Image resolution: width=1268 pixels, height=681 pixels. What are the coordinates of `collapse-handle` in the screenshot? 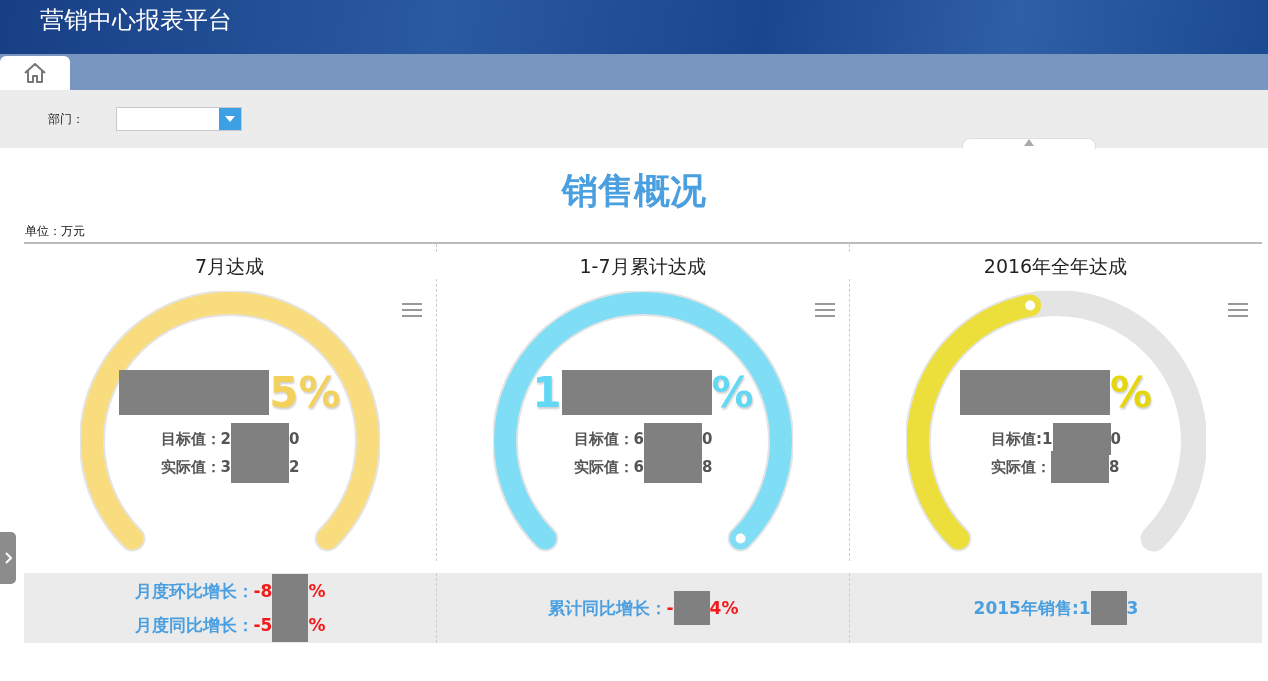 It's located at (1029, 143).